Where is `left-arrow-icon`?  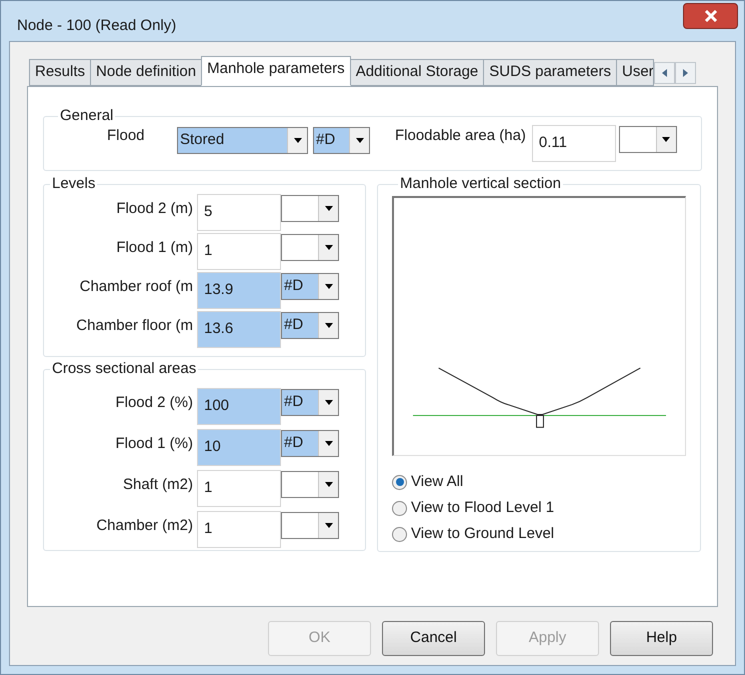 left-arrow-icon is located at coordinates (664, 73).